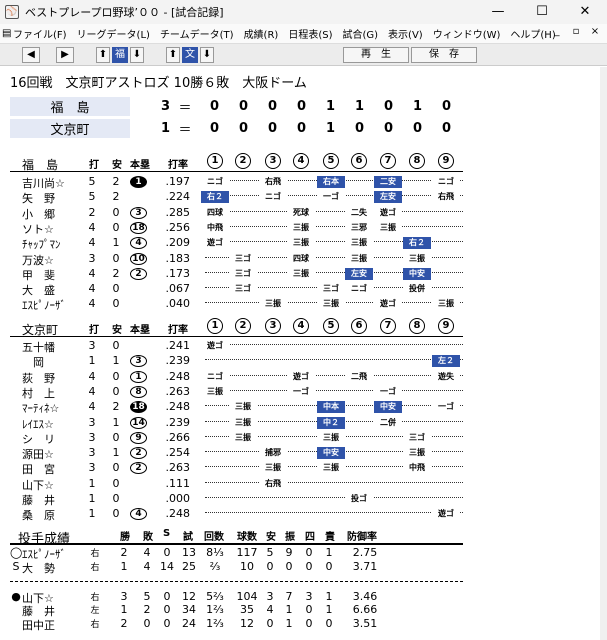 This screenshot has height=640, width=607. Describe the element at coordinates (300, 392) in the screenshot. I see `batter-row: 村 上 4 0 8 .263 三振 一ゴ 一ゴ` at that location.